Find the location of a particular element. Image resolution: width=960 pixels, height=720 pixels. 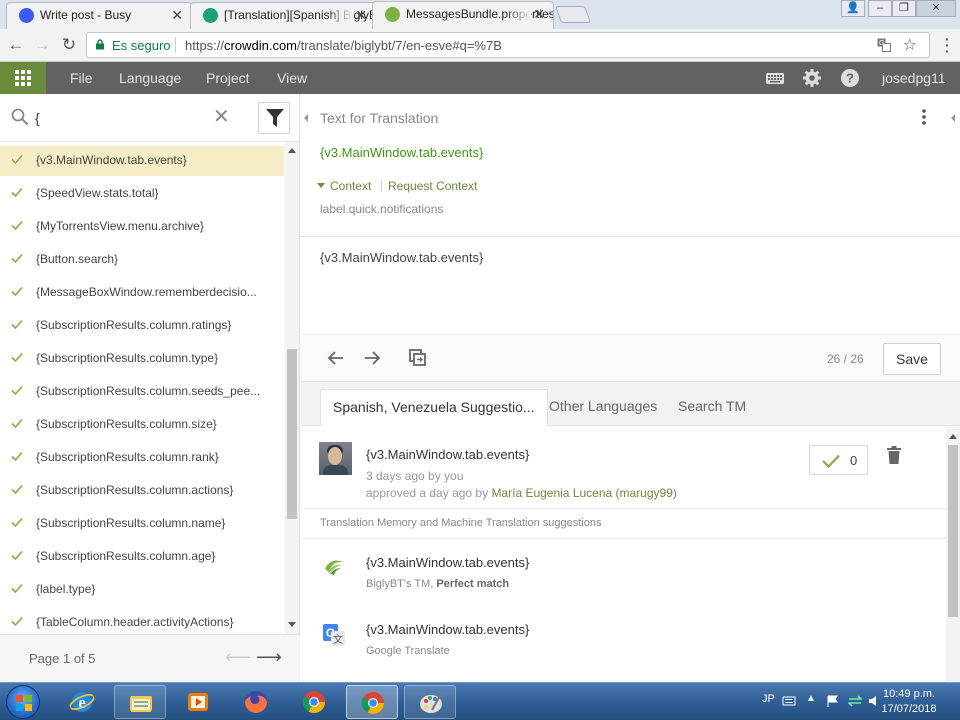

string-list-item: {label.type} is located at coordinates (142, 589).